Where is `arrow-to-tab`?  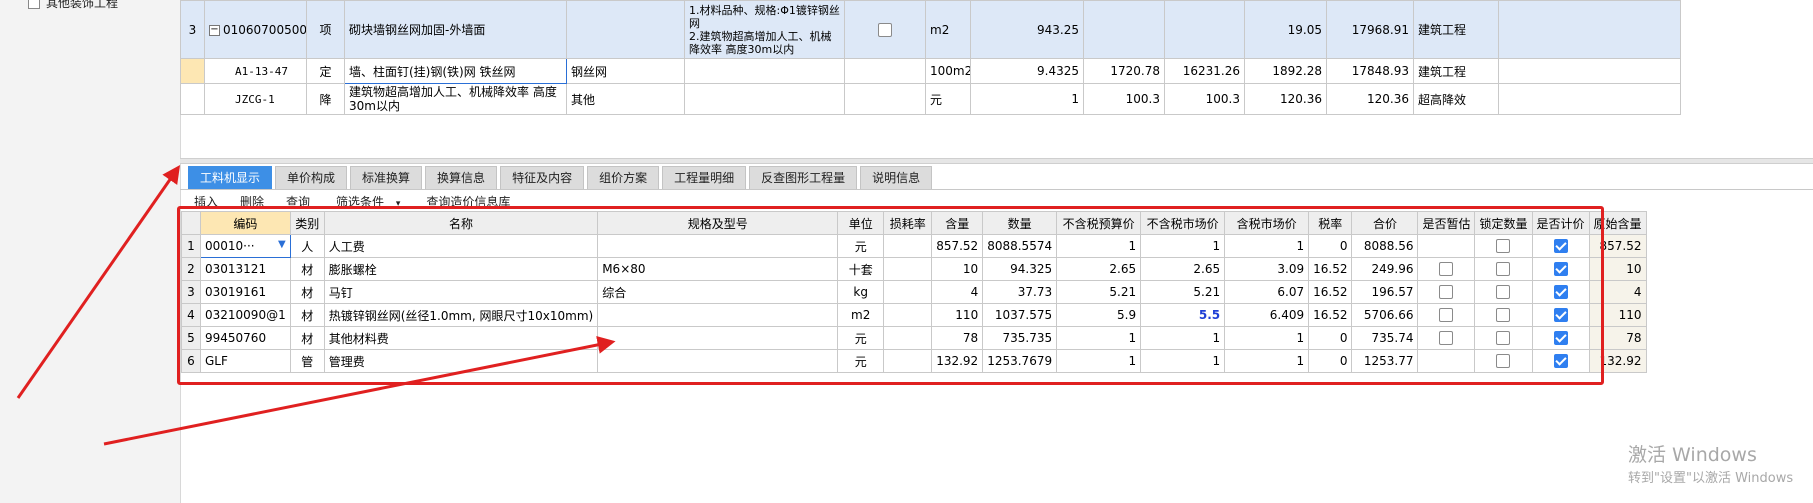 arrow-to-tab is located at coordinates (98, 282).